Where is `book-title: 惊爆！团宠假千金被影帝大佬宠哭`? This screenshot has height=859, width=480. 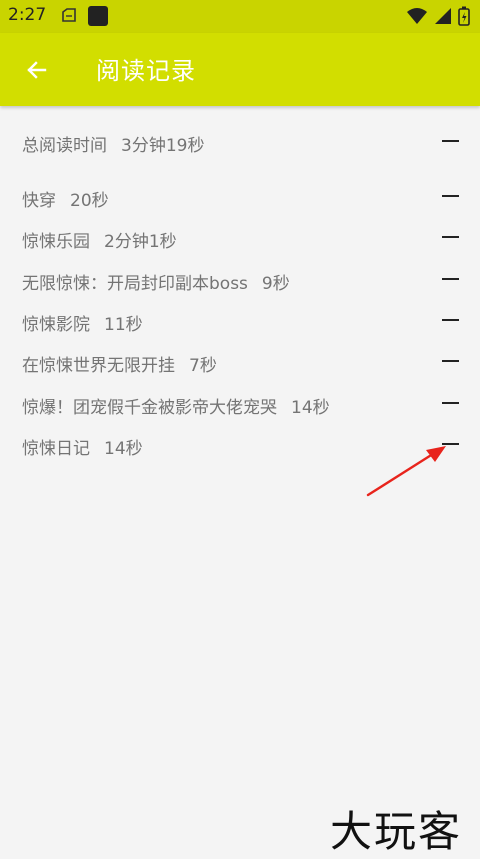
book-title: 惊爆！团宠假千金被影帝大佬宠哭 is located at coordinates (149, 408).